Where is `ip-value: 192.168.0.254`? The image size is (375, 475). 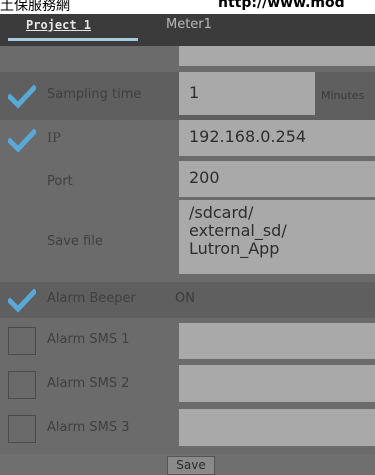 ip-value: 192.168.0.254 is located at coordinates (248, 136).